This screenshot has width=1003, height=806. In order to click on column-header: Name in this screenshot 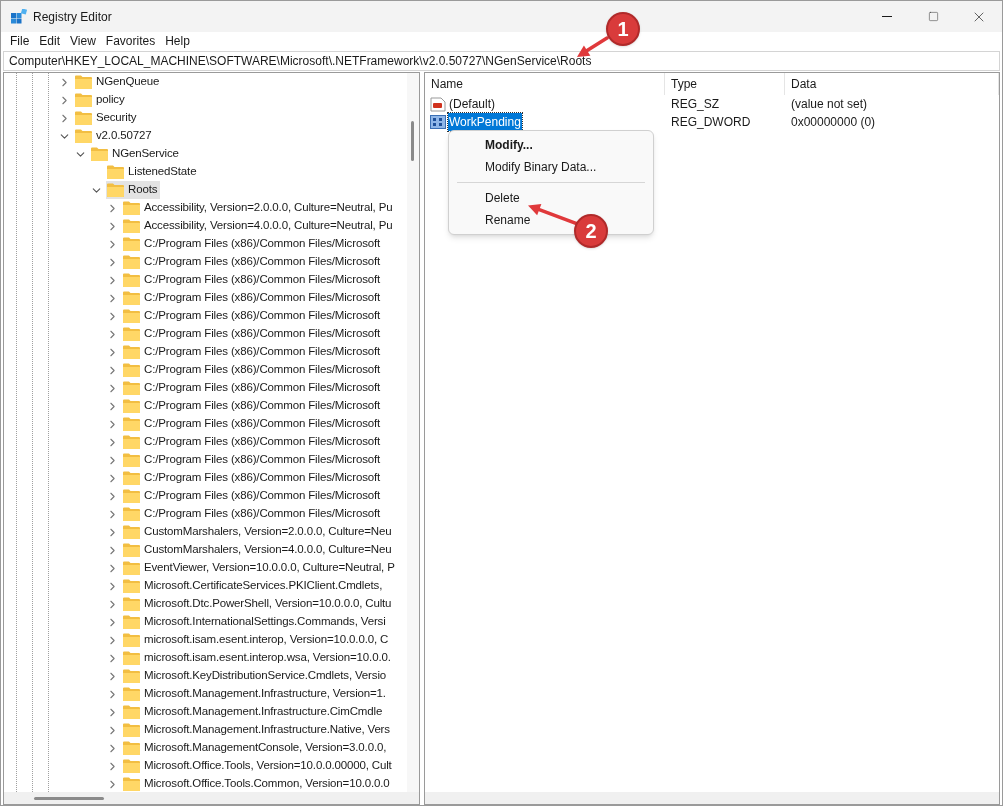, I will do `click(545, 84)`.